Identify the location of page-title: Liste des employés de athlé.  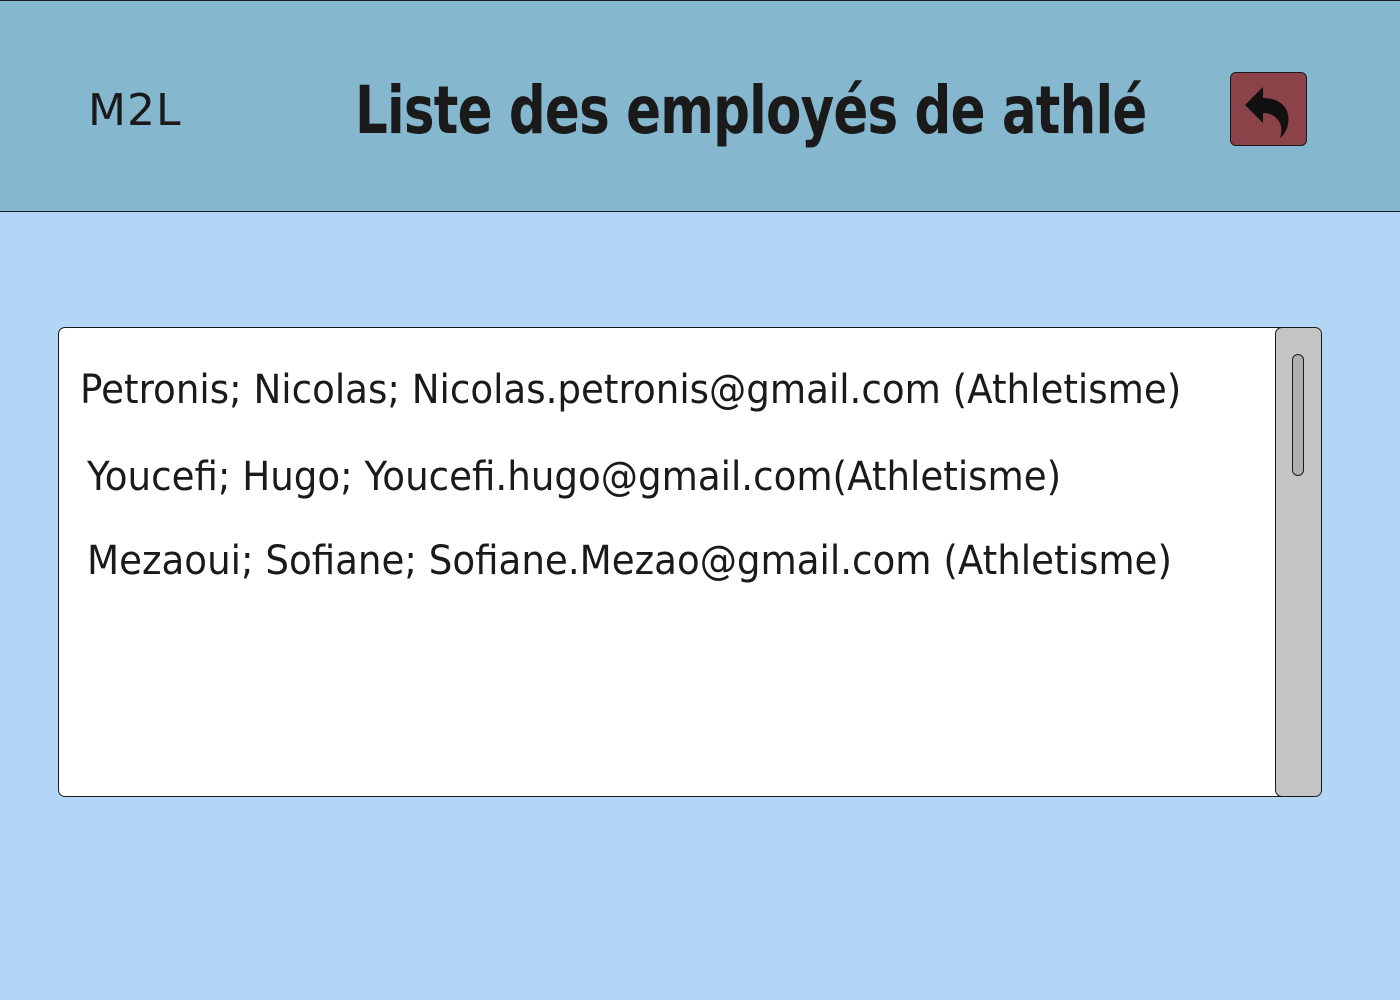
(751, 110).